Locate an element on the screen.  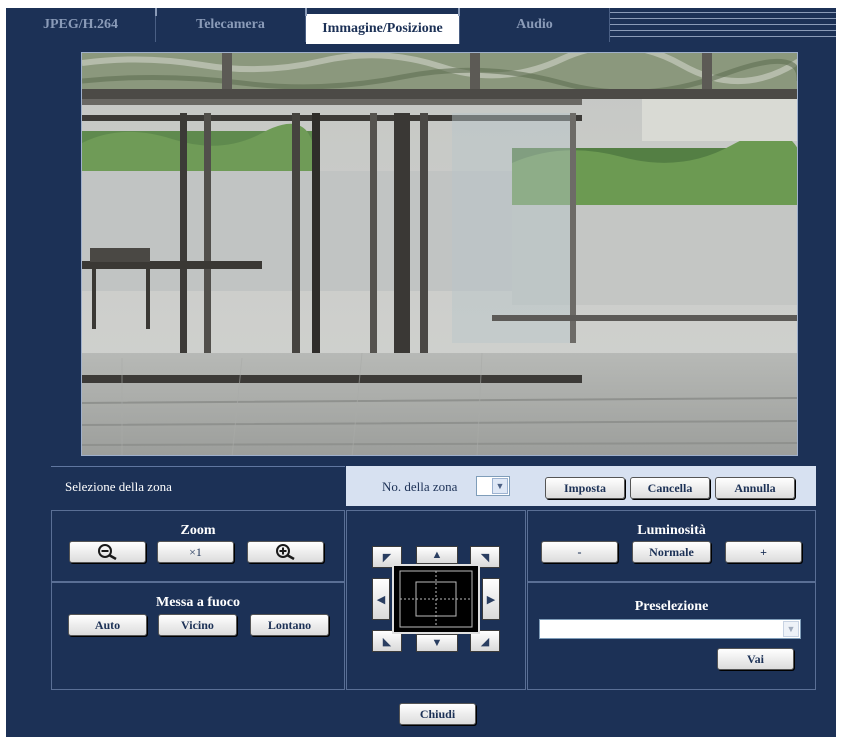
crosshair-icon is located at coordinates (436, 599).